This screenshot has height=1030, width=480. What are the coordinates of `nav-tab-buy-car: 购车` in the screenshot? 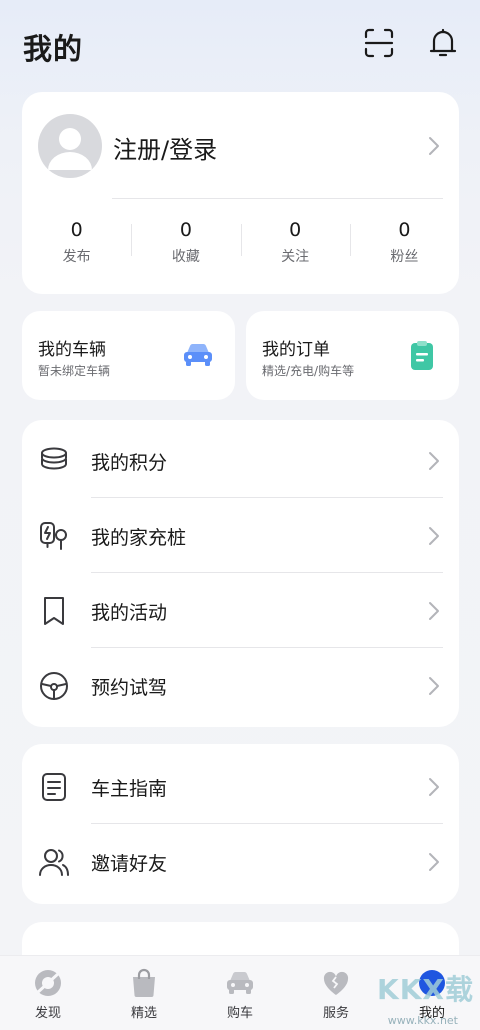 It's located at (240, 993).